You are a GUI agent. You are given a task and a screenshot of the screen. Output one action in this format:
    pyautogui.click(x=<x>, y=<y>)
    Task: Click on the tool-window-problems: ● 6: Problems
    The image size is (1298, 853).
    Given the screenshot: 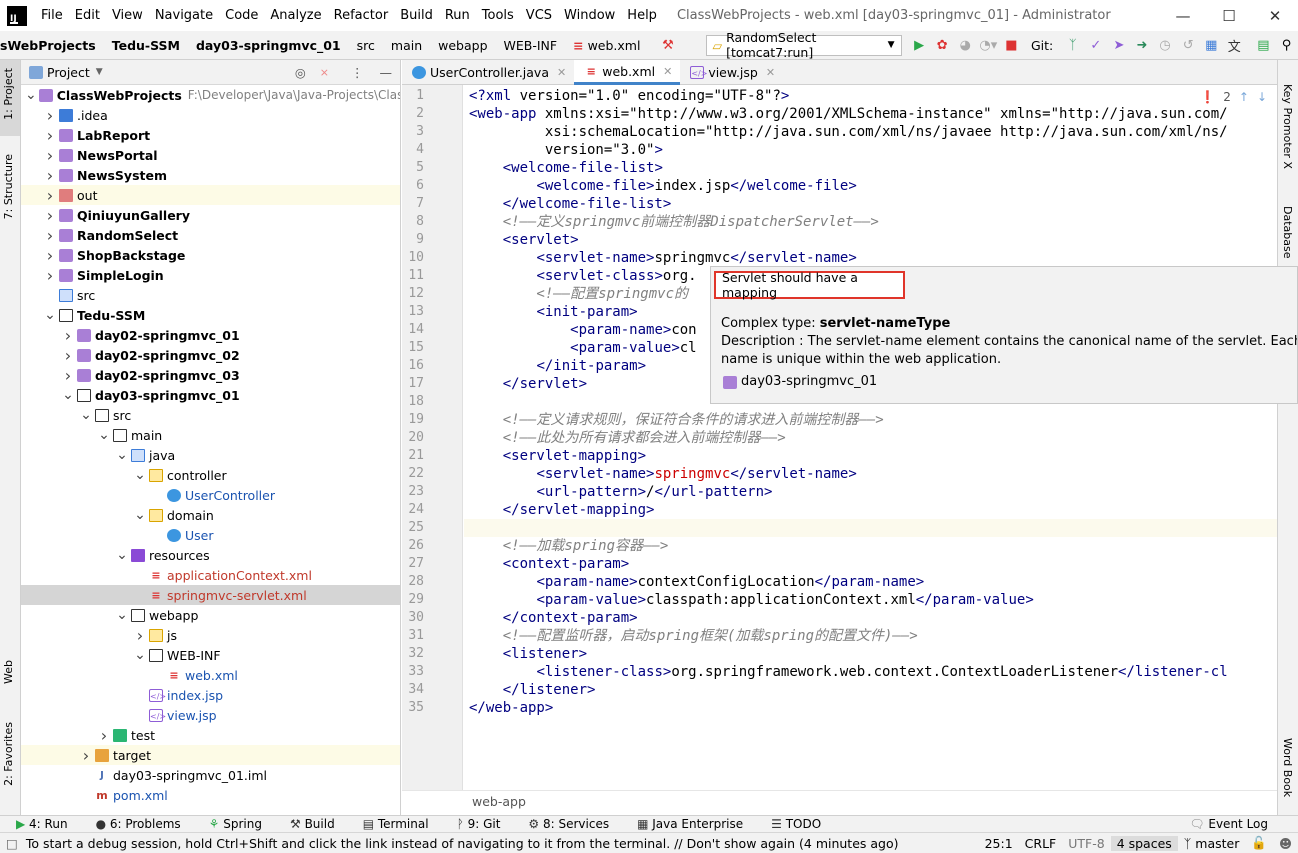 What is the action you would take?
    pyautogui.click(x=136, y=824)
    